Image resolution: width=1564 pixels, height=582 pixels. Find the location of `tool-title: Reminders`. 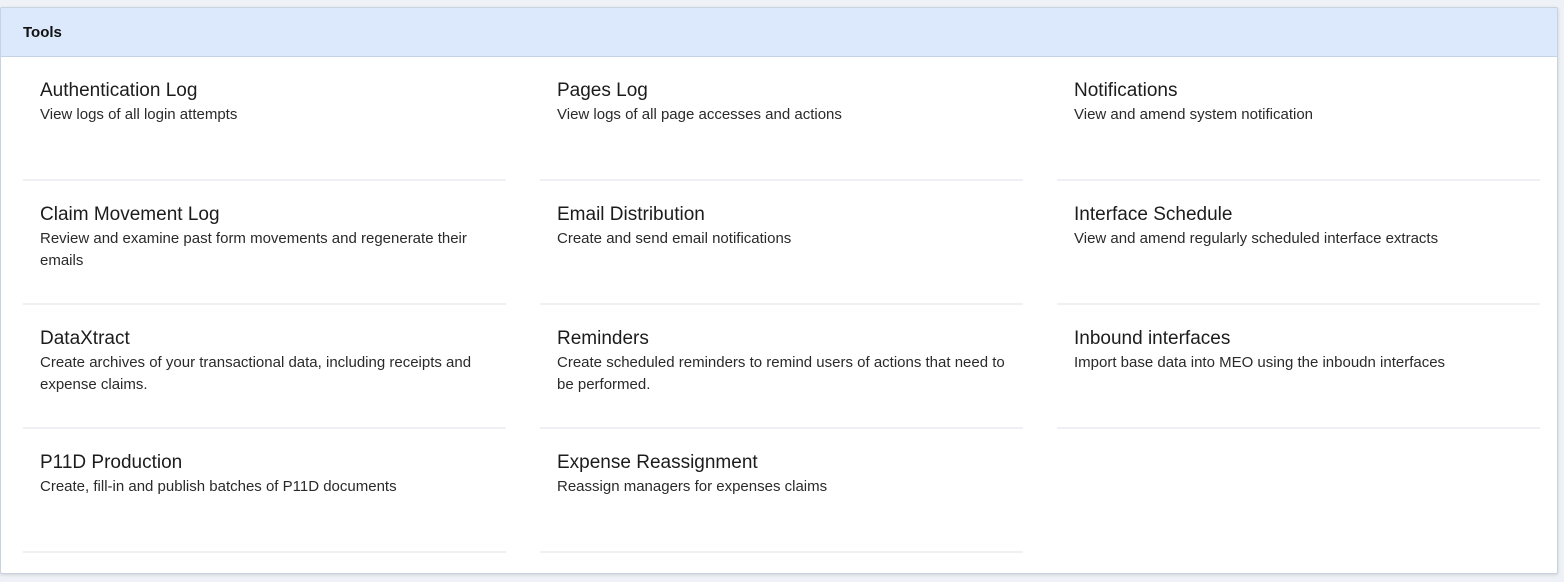

tool-title: Reminders is located at coordinates (781, 339).